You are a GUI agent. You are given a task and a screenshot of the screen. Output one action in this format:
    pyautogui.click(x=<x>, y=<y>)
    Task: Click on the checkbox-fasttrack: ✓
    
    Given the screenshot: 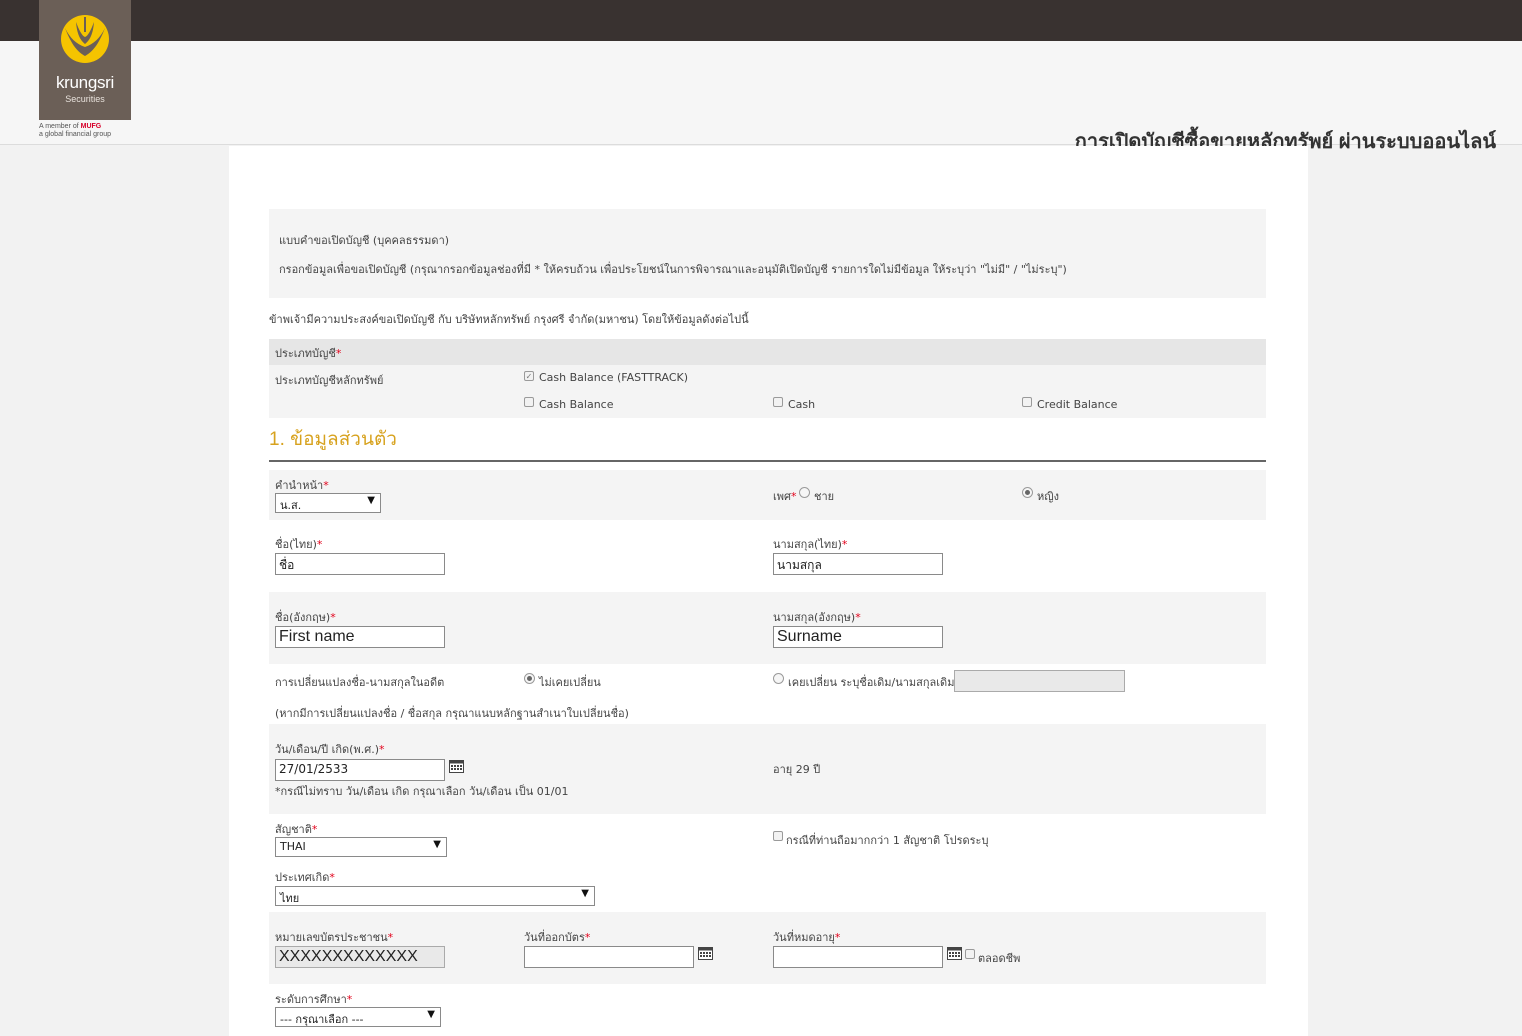 What is the action you would take?
    pyautogui.click(x=529, y=376)
    